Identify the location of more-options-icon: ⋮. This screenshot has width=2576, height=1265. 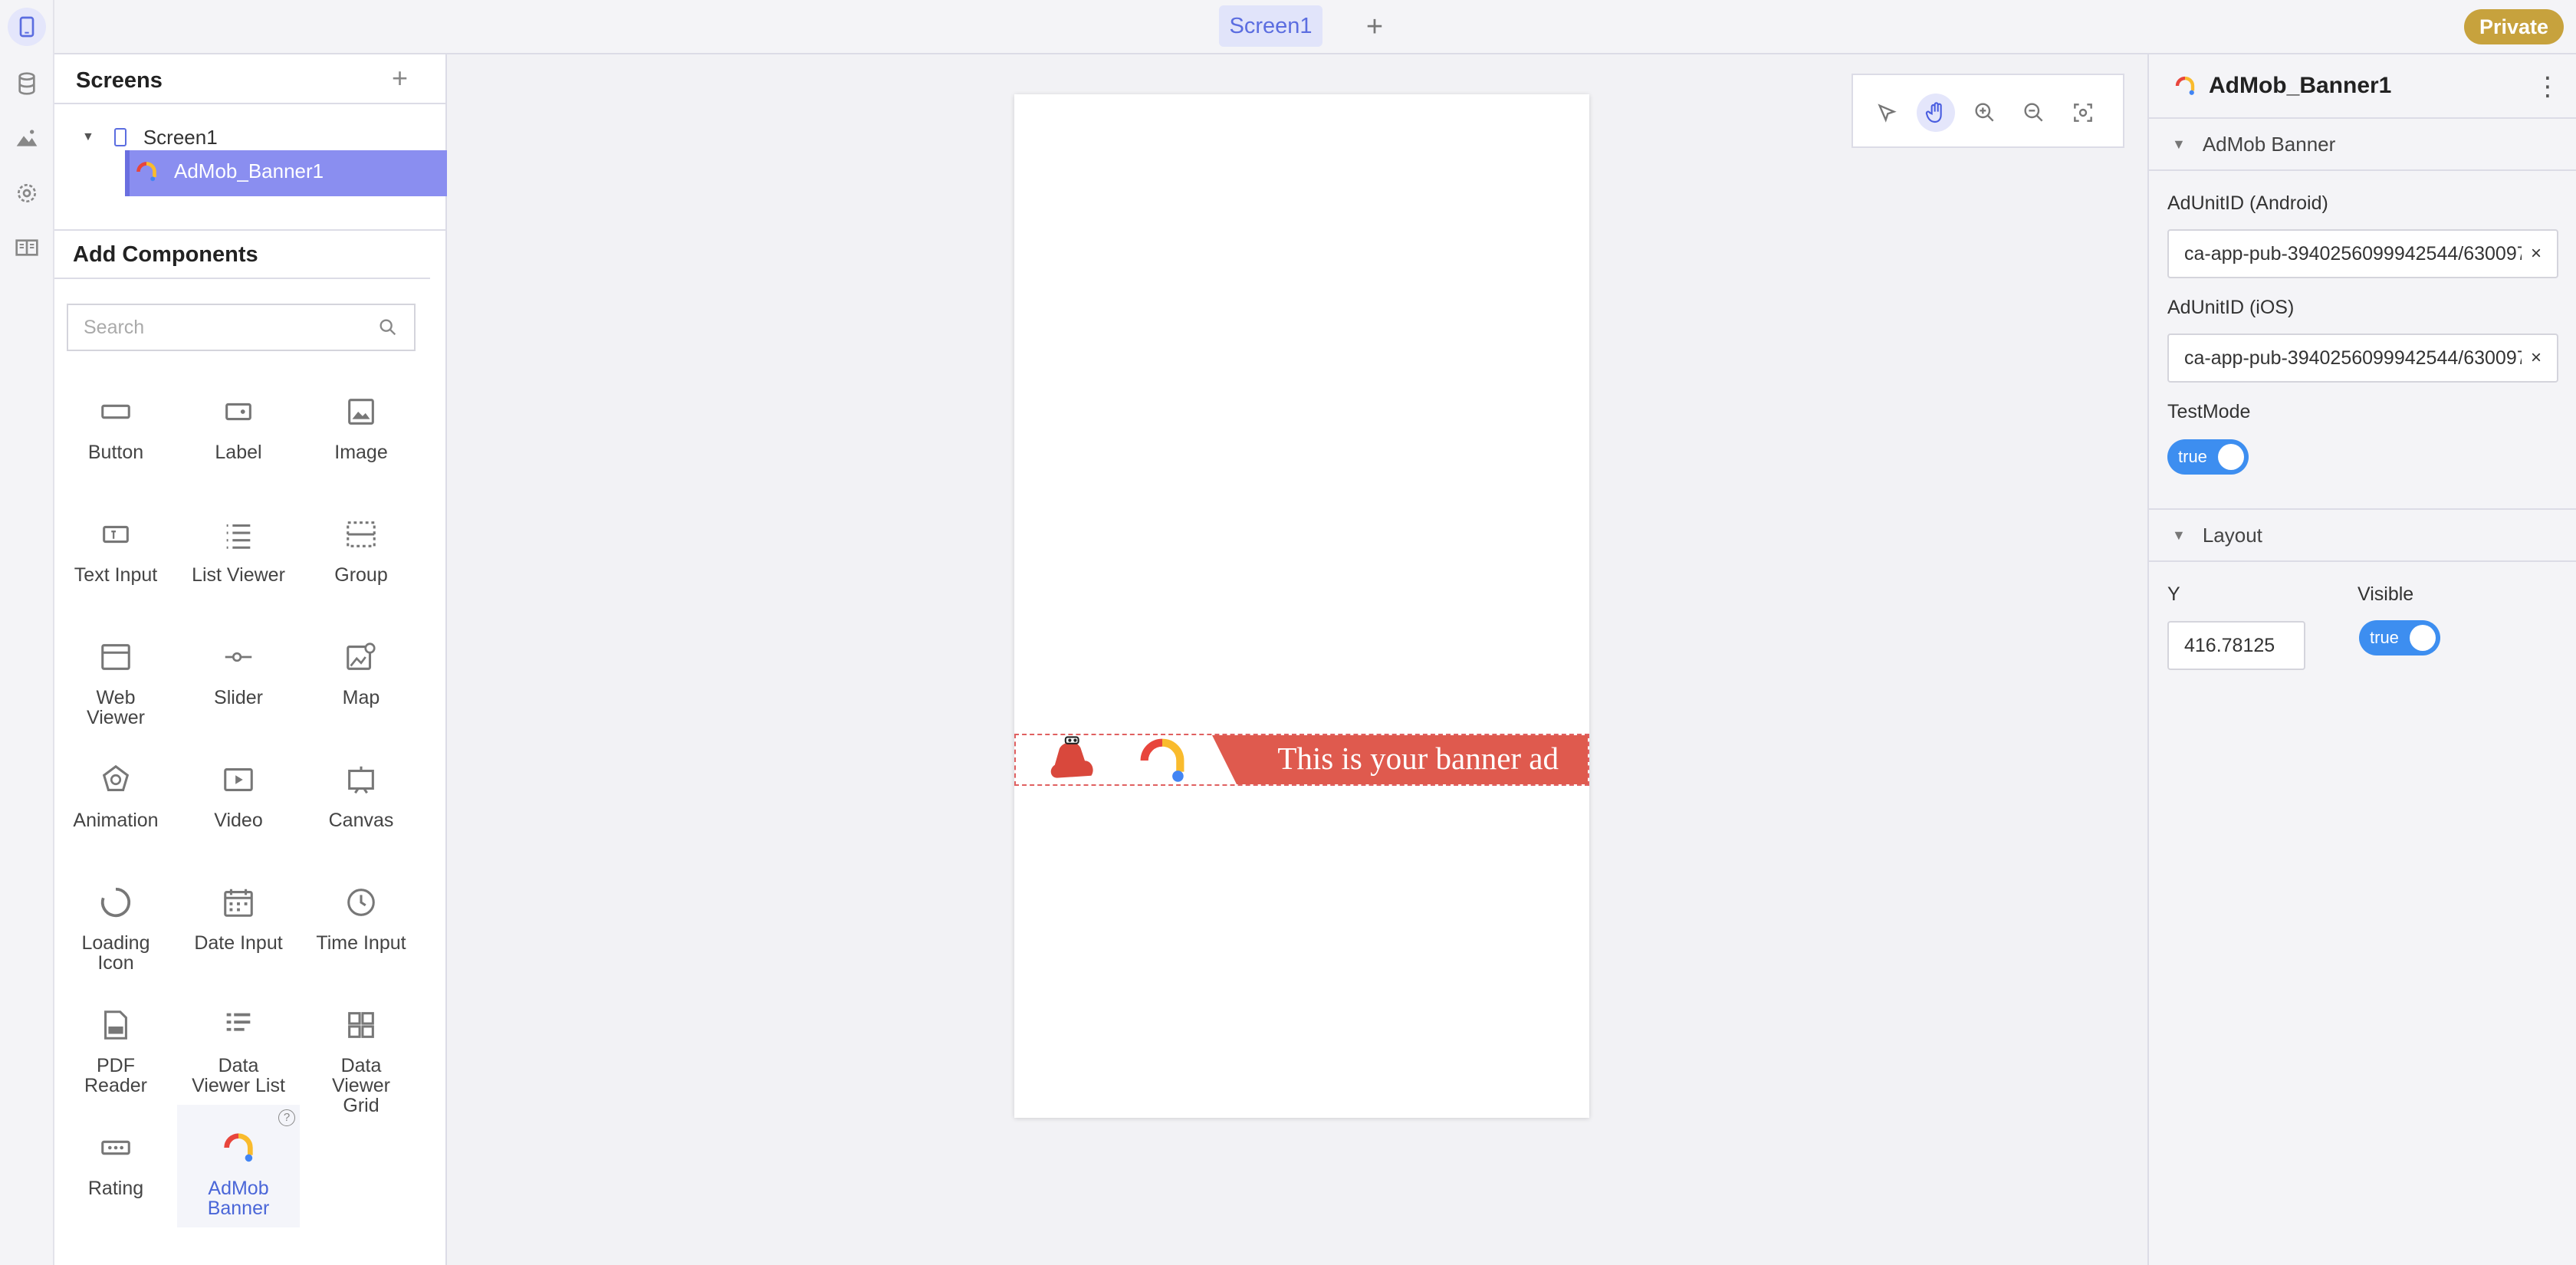
(2548, 86).